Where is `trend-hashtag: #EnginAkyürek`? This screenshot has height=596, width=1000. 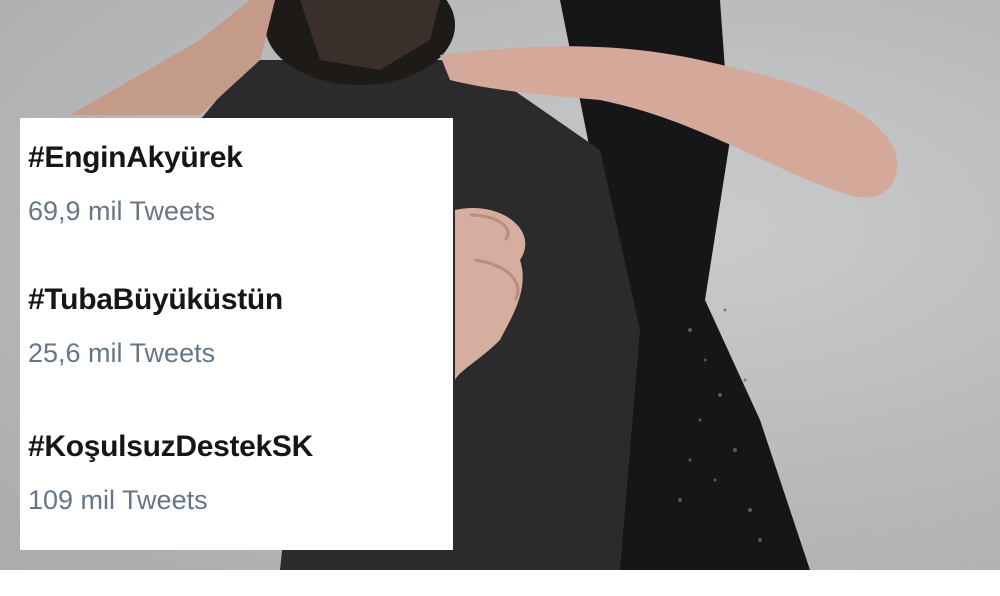 trend-hashtag: #EnginAkyürek is located at coordinates (135, 158).